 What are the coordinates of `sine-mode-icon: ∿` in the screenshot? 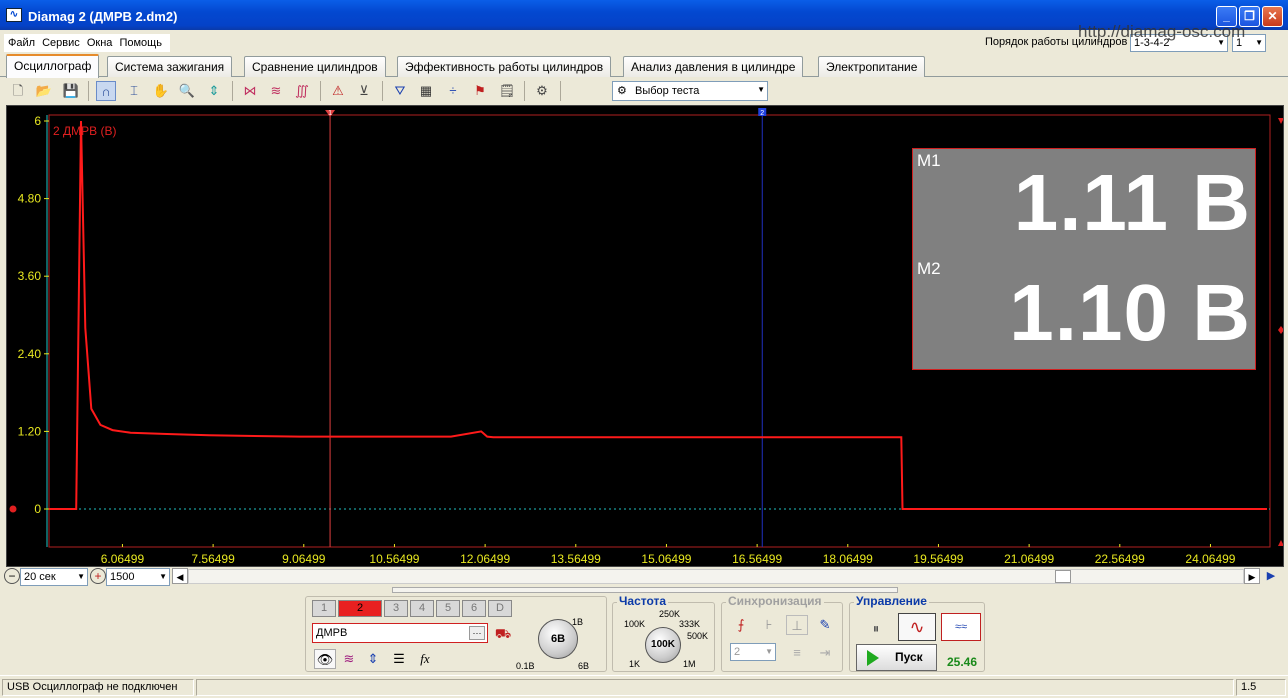 It's located at (917, 627).